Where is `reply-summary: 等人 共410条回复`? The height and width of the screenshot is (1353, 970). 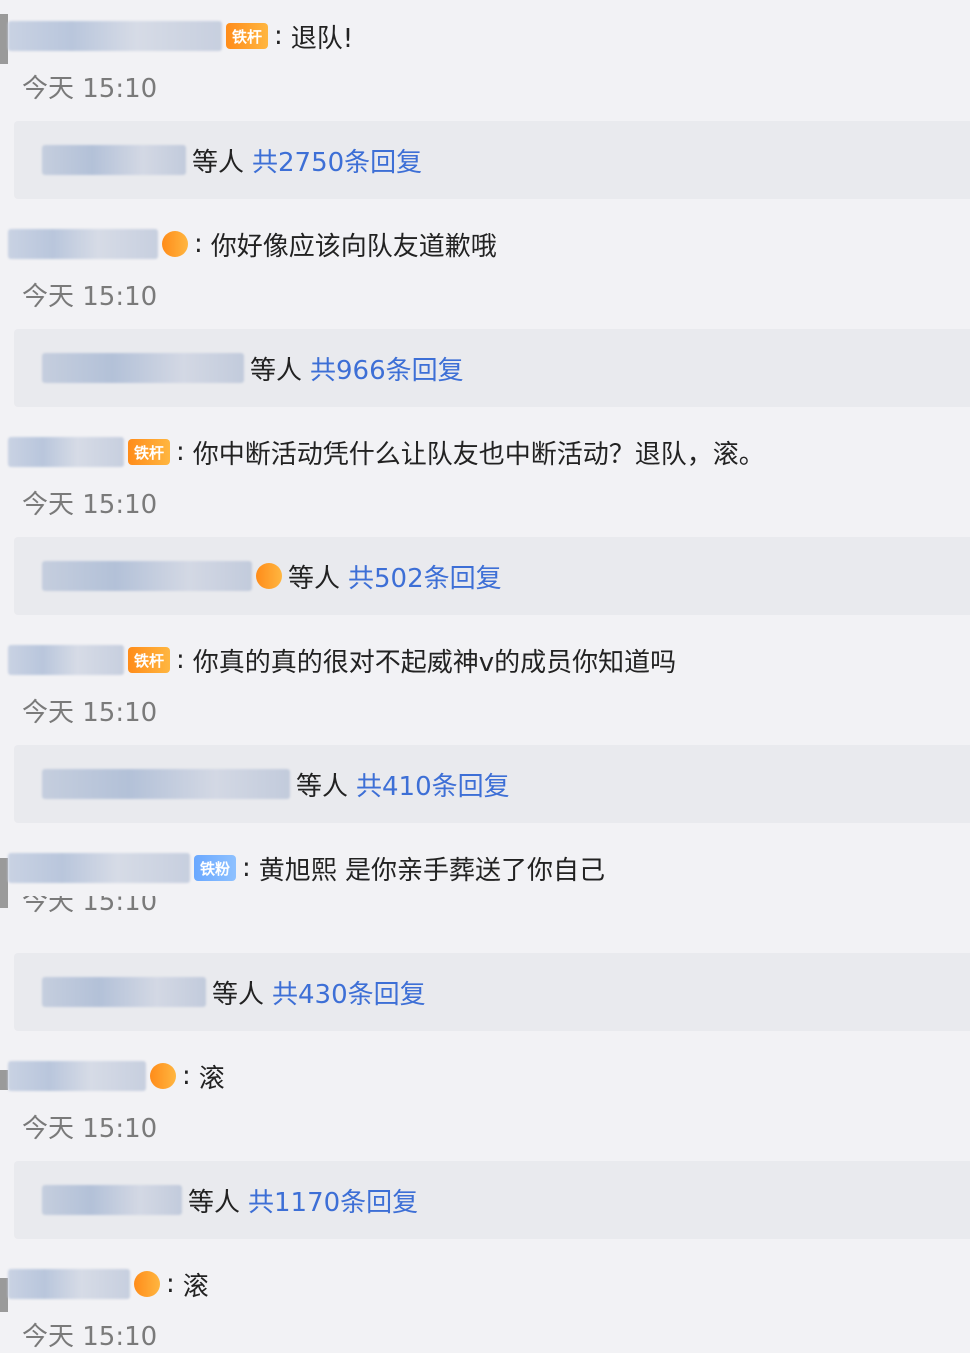 reply-summary: 等人 共410条回复 is located at coordinates (492, 784).